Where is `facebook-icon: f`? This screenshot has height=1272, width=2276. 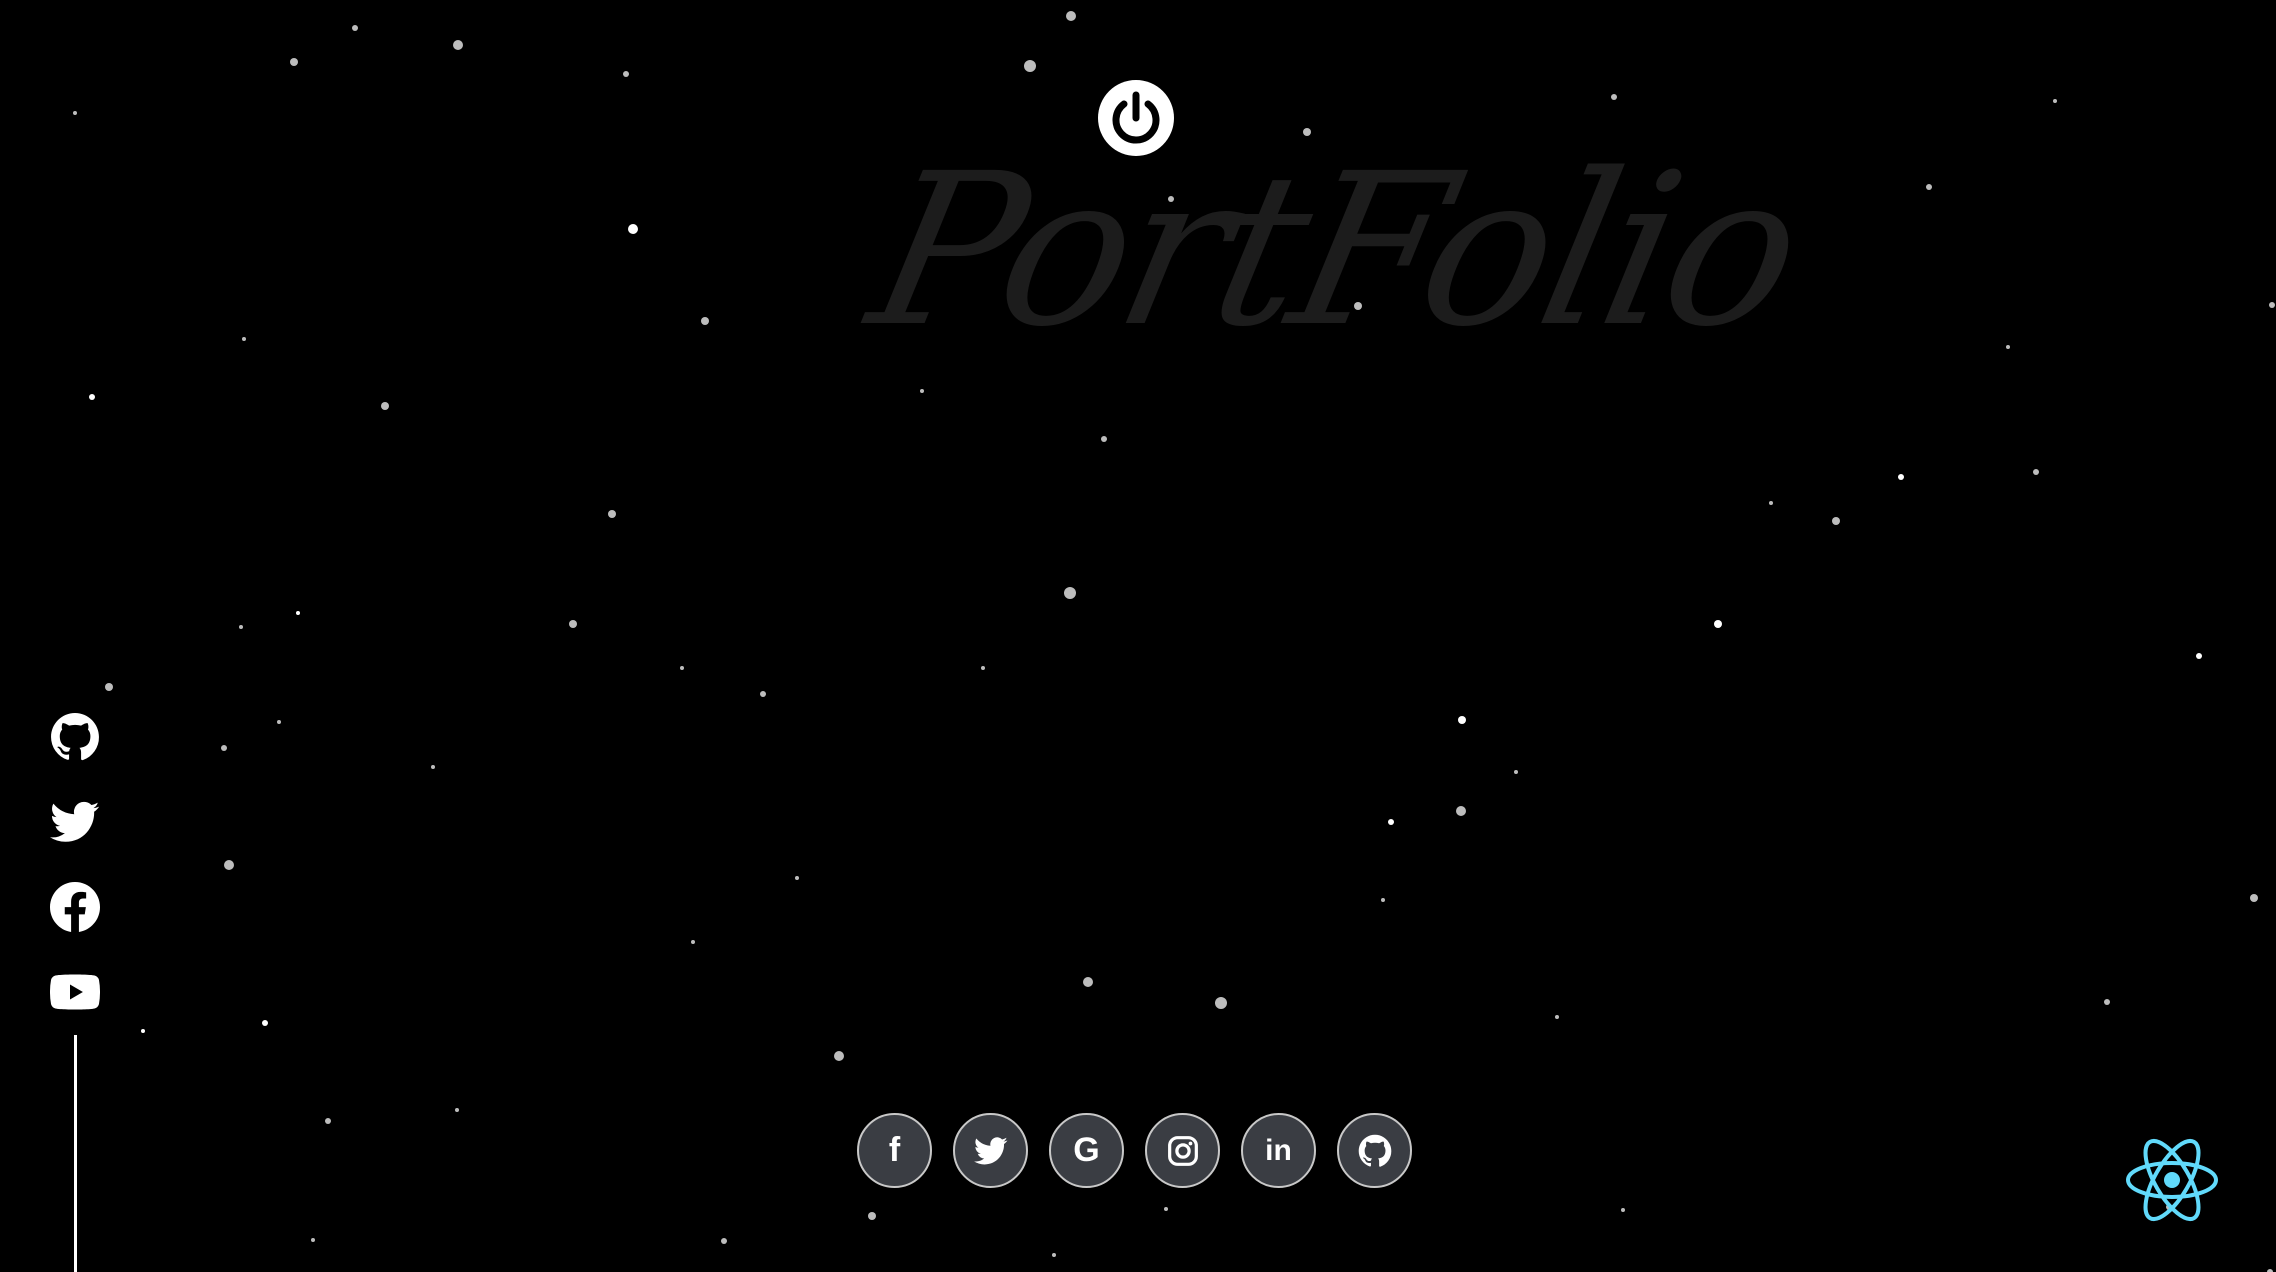
facebook-icon: f is located at coordinates (894, 1150).